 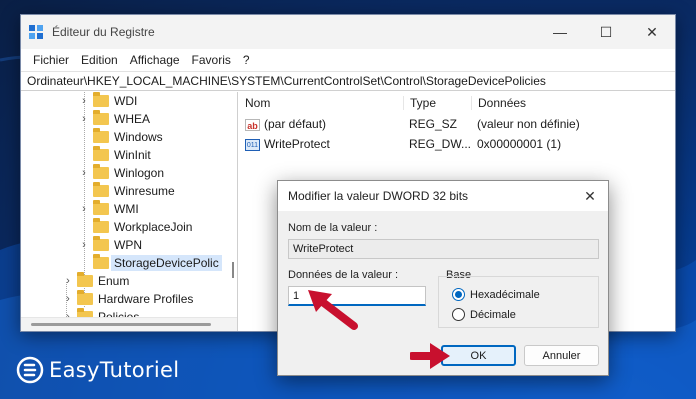 What do you see at coordinates (135, 227) in the screenshot?
I see `tree-item-workplacejoin: WorkplaceJoin` at bounding box center [135, 227].